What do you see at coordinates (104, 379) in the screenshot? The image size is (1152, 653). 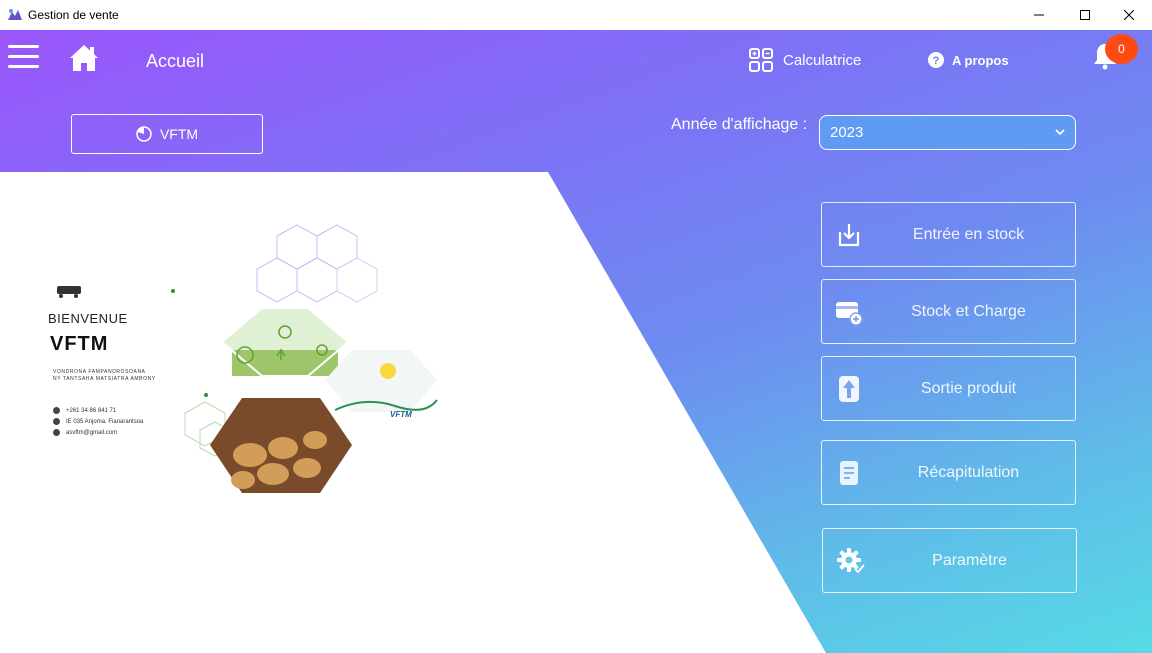 I see `poster-tagline-line2: NY TANTSAHA MATSIATRA AMBONY` at bounding box center [104, 379].